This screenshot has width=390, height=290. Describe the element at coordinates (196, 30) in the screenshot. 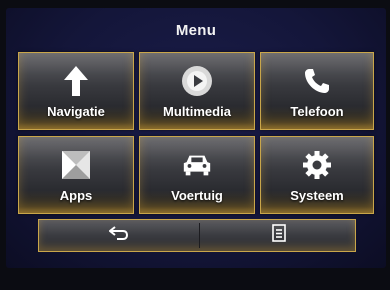

I see `page-title: Menu` at that location.